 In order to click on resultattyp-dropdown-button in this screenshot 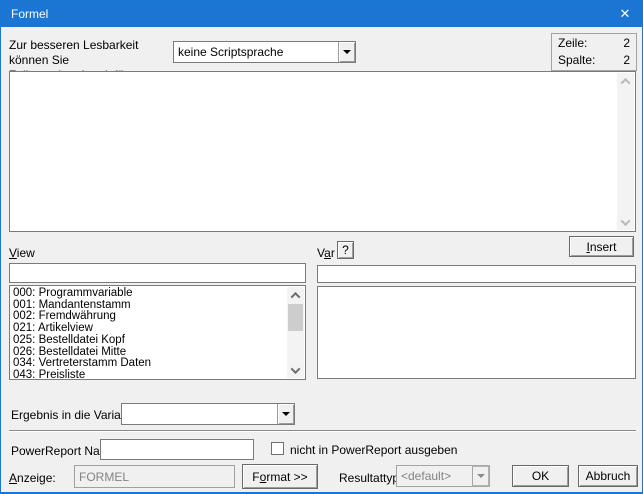, I will do `click(480, 476)`.